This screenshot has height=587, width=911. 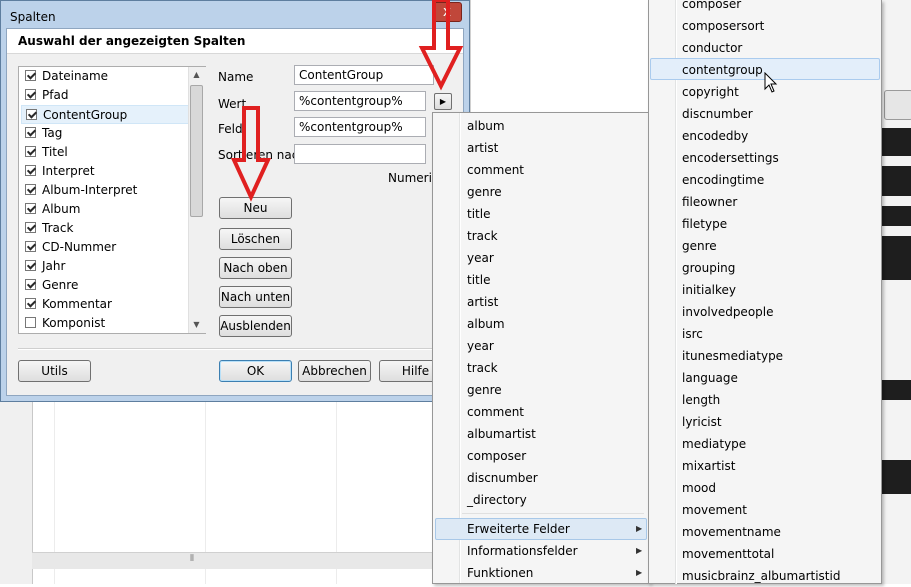 What do you see at coordinates (771, 82) in the screenshot?
I see `mouse-cursor-icon` at bounding box center [771, 82].